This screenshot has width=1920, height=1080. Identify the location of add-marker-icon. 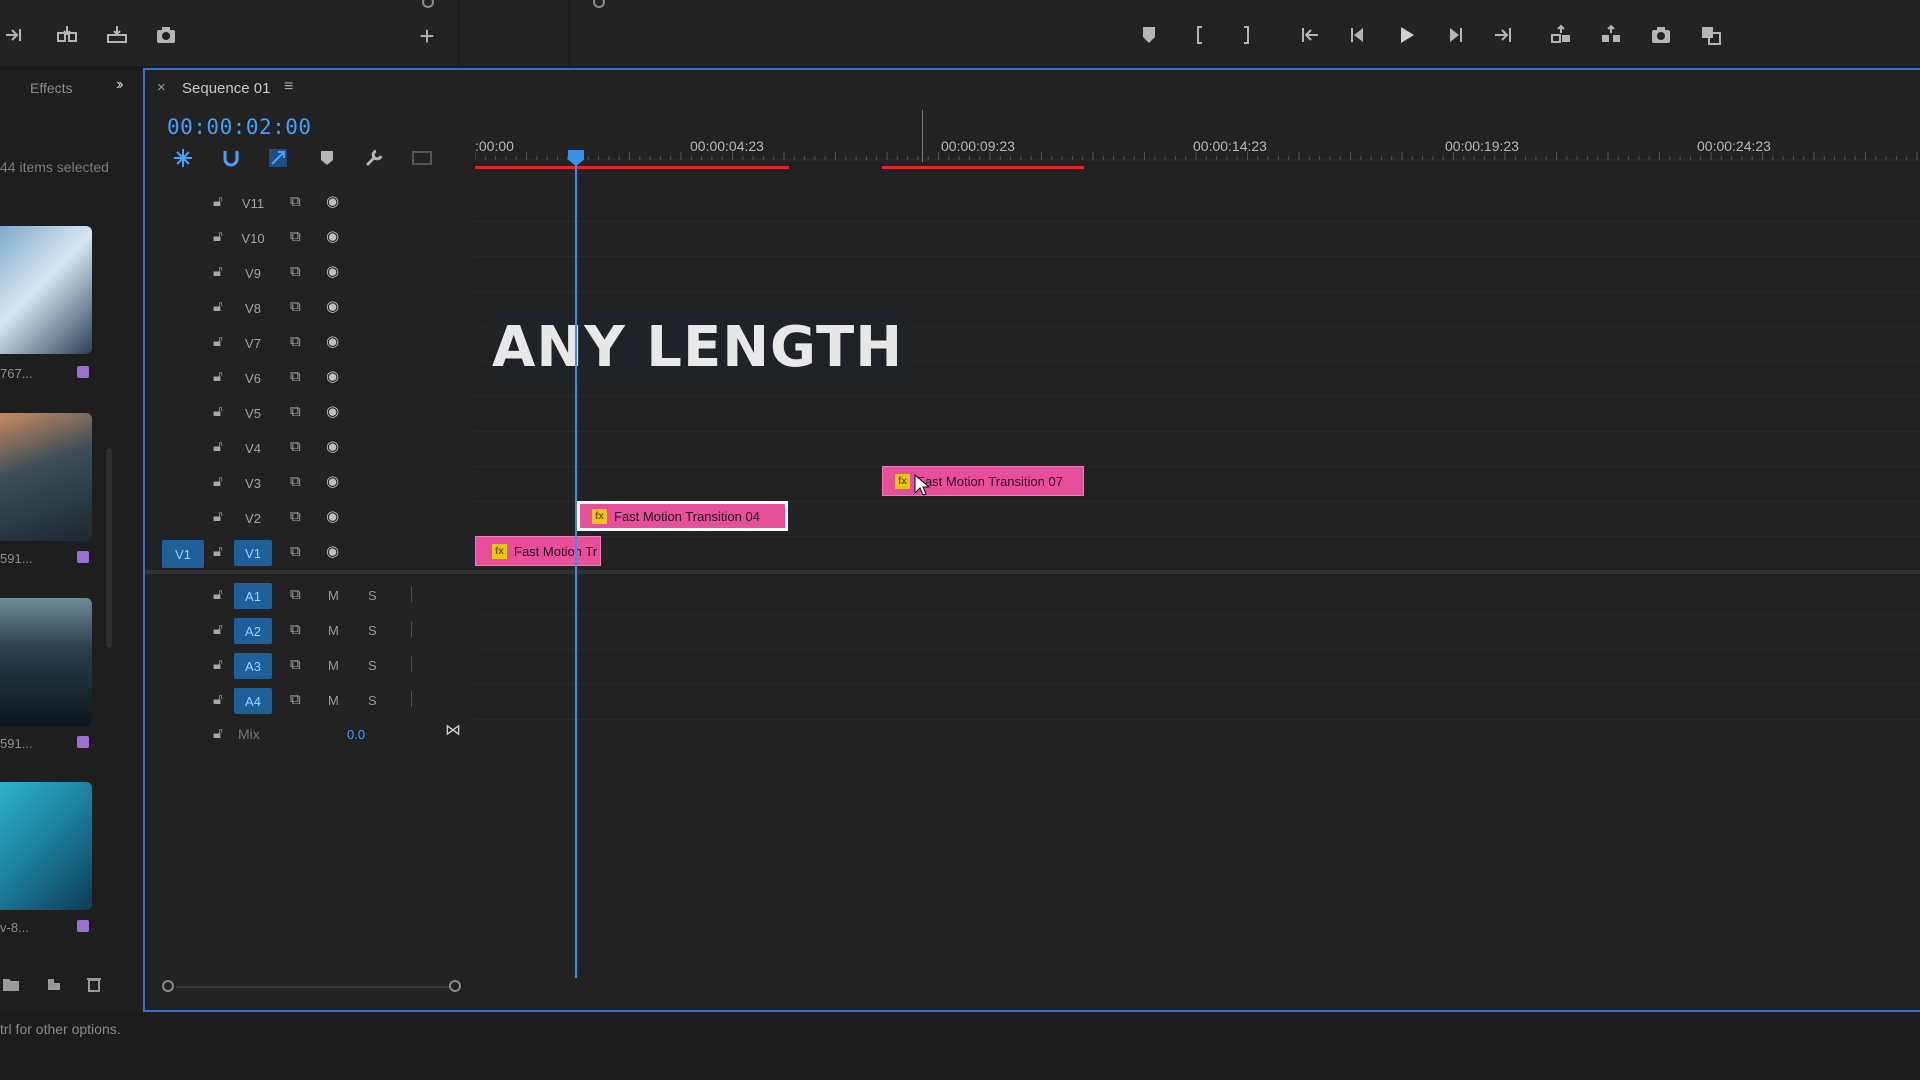
(327, 158).